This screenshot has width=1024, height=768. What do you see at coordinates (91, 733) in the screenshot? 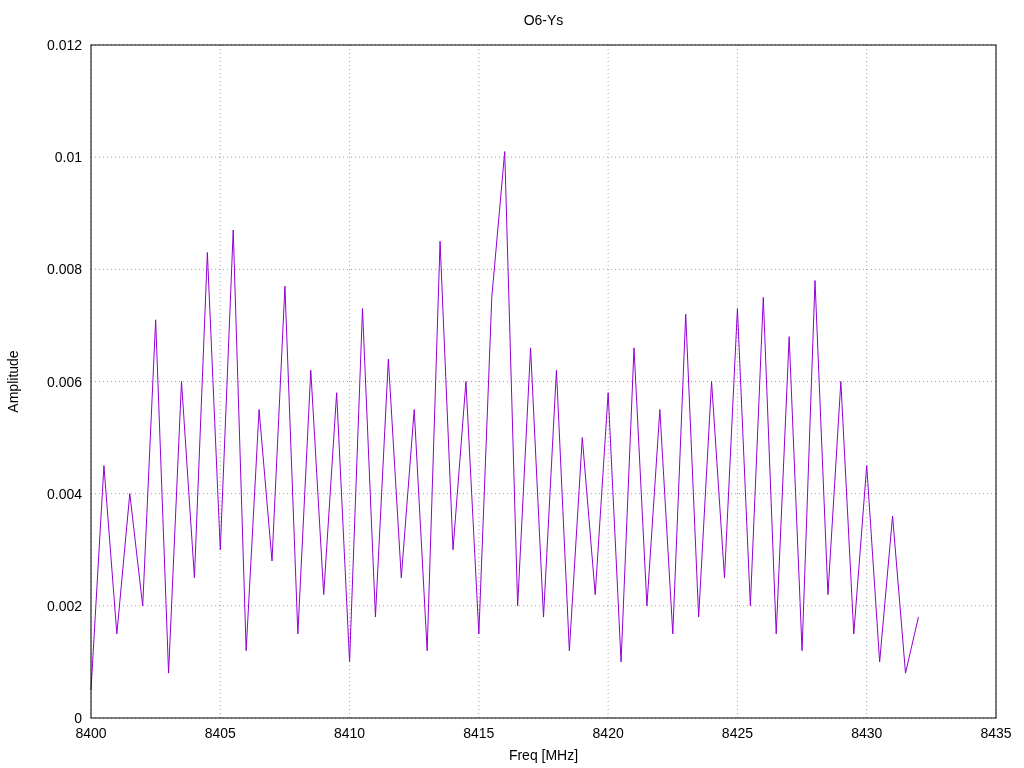
I see `tick-label: 8400` at bounding box center [91, 733].